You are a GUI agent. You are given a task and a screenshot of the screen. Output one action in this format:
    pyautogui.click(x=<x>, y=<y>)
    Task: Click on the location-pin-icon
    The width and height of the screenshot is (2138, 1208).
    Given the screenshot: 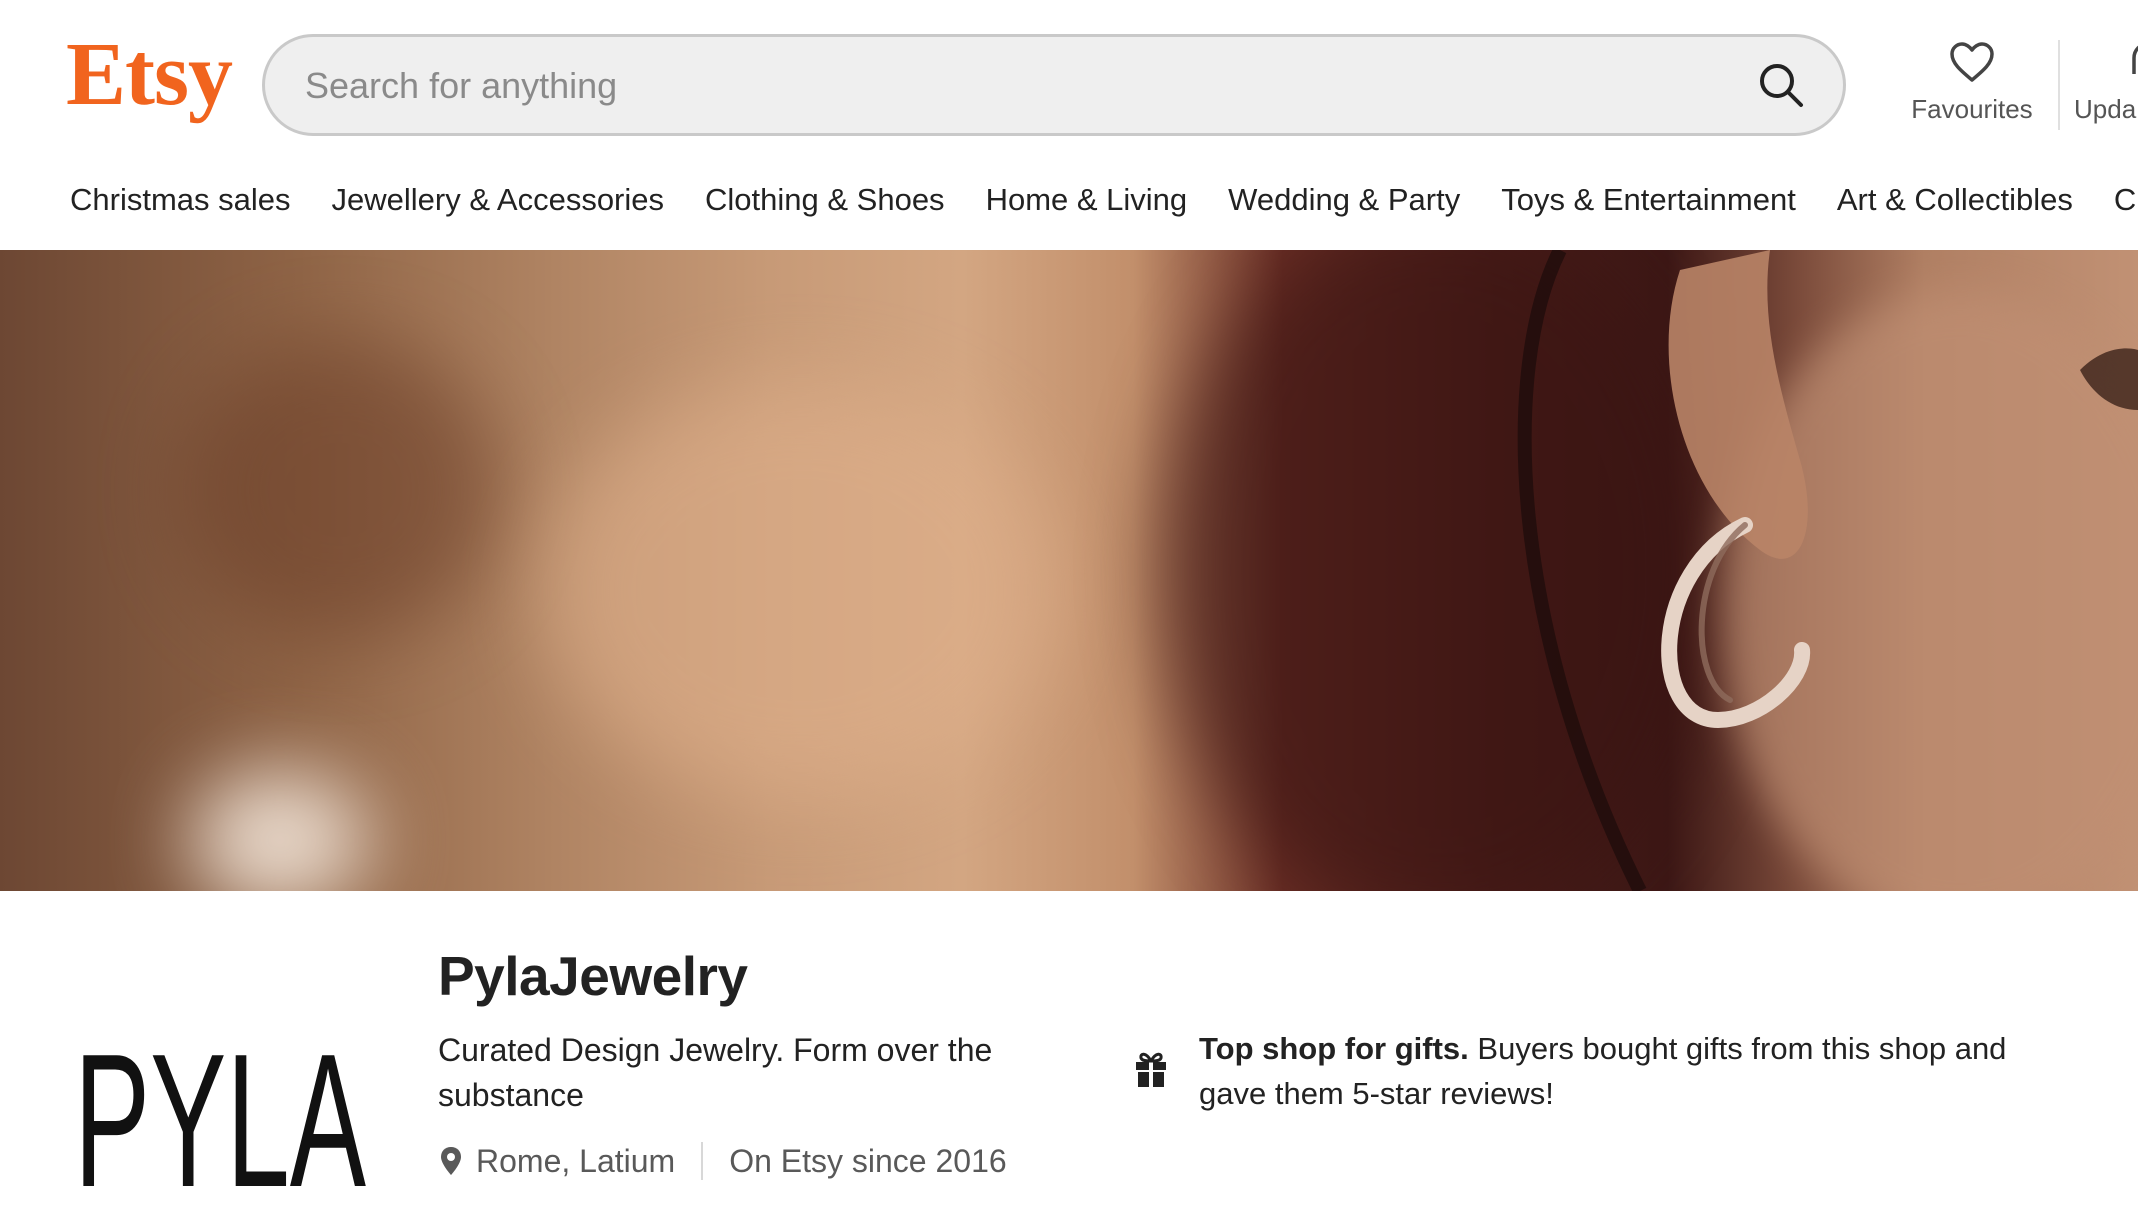 What is the action you would take?
    pyautogui.click(x=451, y=1161)
    